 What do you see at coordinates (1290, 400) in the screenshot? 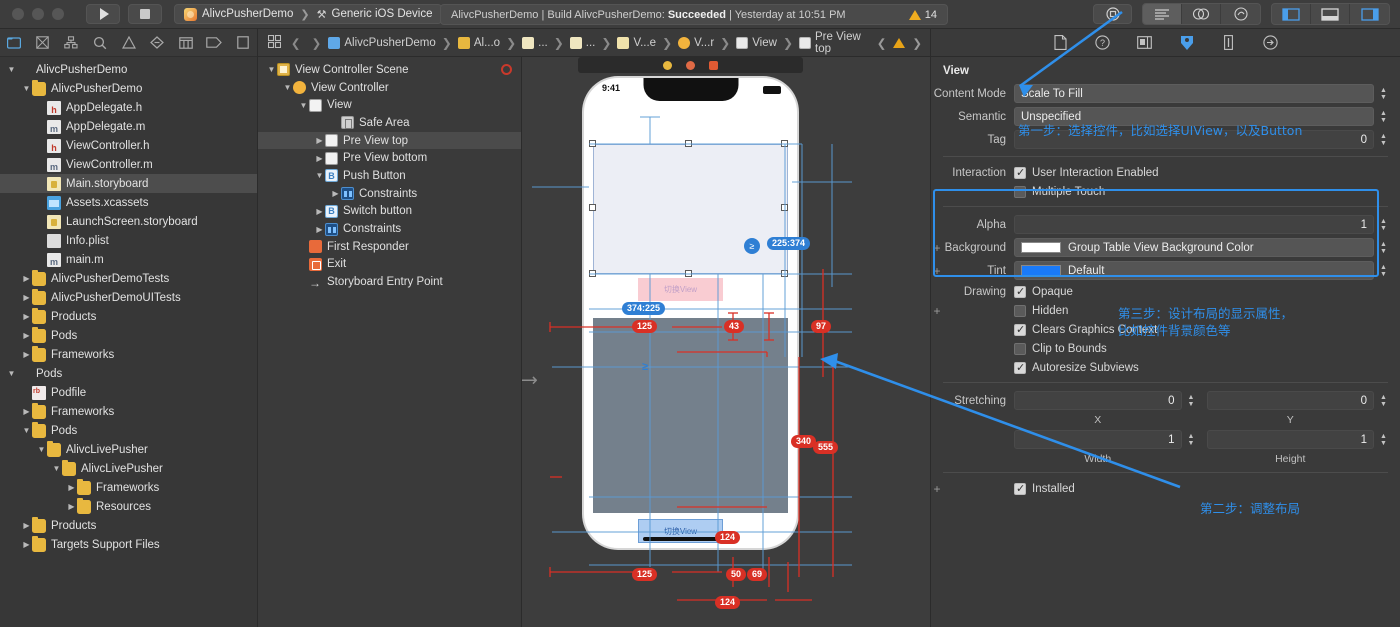
I see `stretch-y-input: 0` at bounding box center [1290, 400].